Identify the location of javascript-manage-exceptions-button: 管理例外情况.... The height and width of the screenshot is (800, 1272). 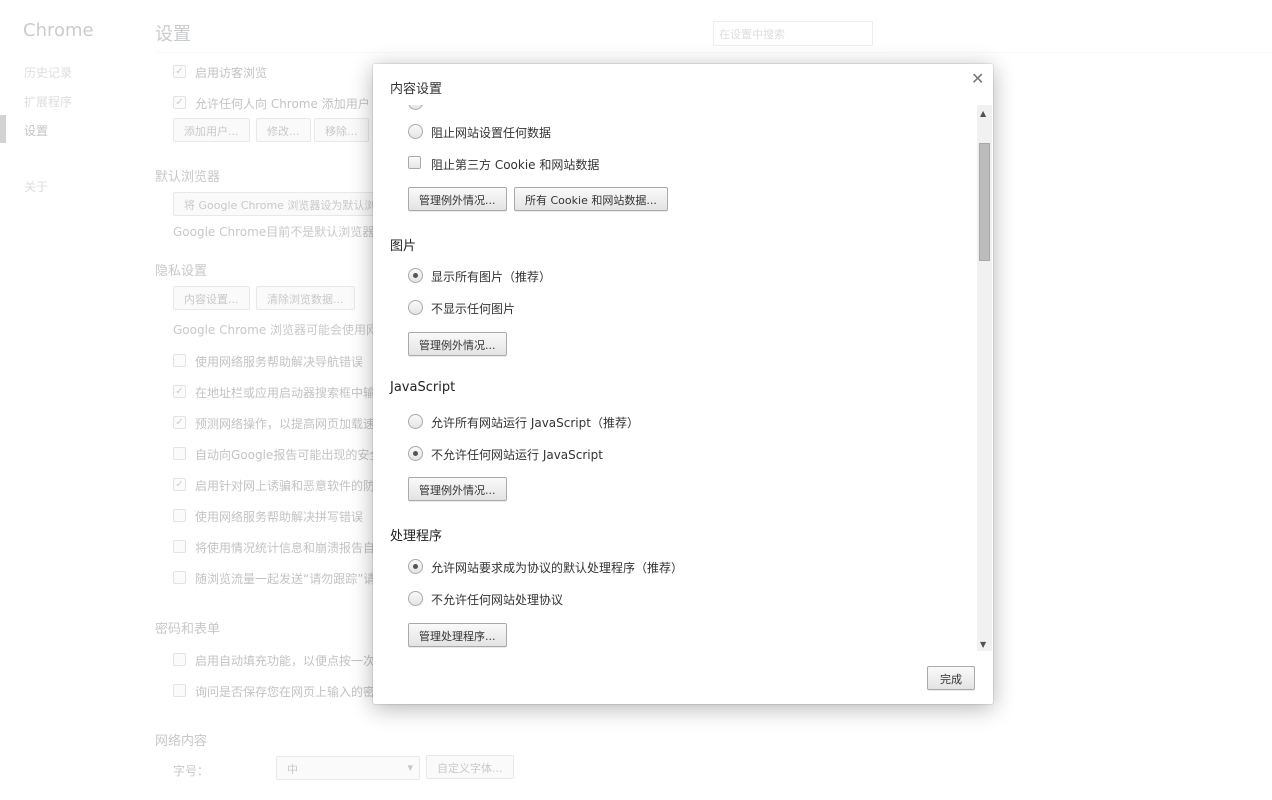
(457, 489).